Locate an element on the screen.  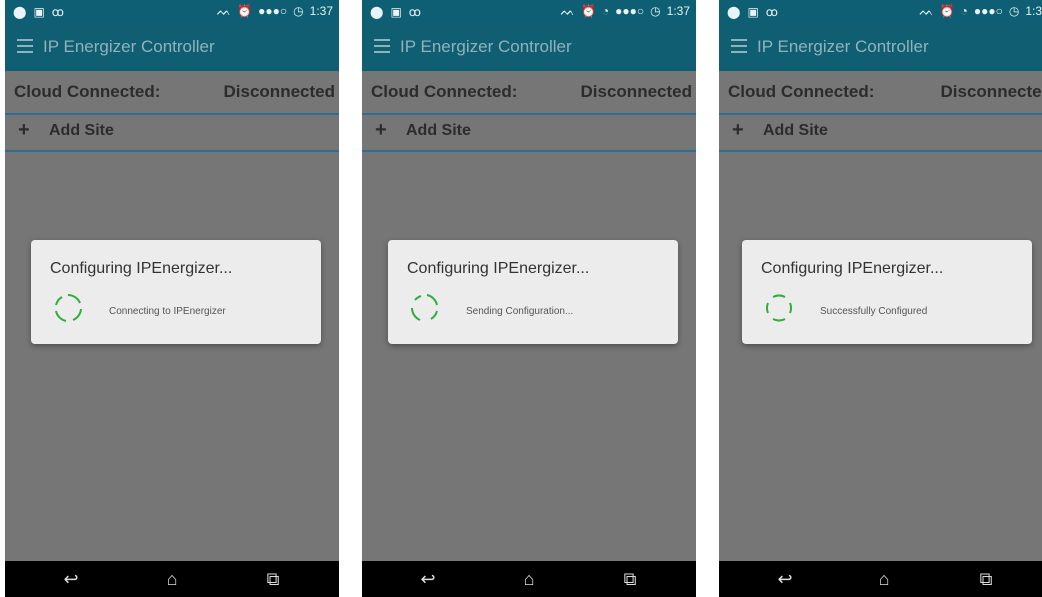
status-bar: ⬤ ▣ ꝏ ᨓ ⏰ ◔ ●●●○ ◷ 1:3 is located at coordinates (880, 12).